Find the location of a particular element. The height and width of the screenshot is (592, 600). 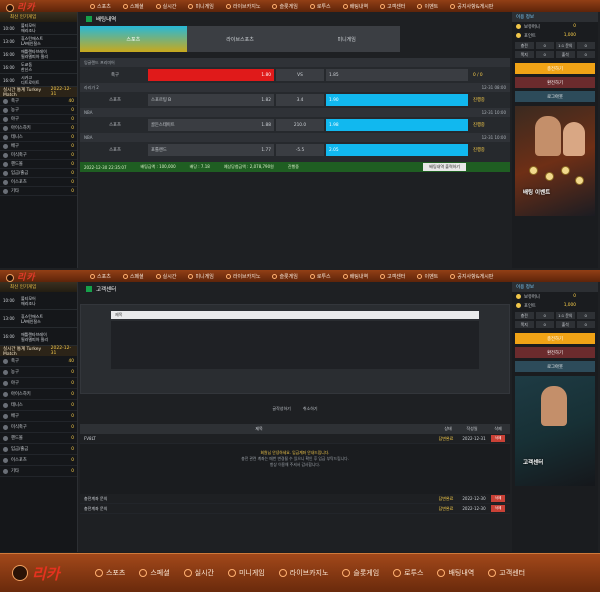

tab-minigame: 미니게임 is located at coordinates (347, 39).